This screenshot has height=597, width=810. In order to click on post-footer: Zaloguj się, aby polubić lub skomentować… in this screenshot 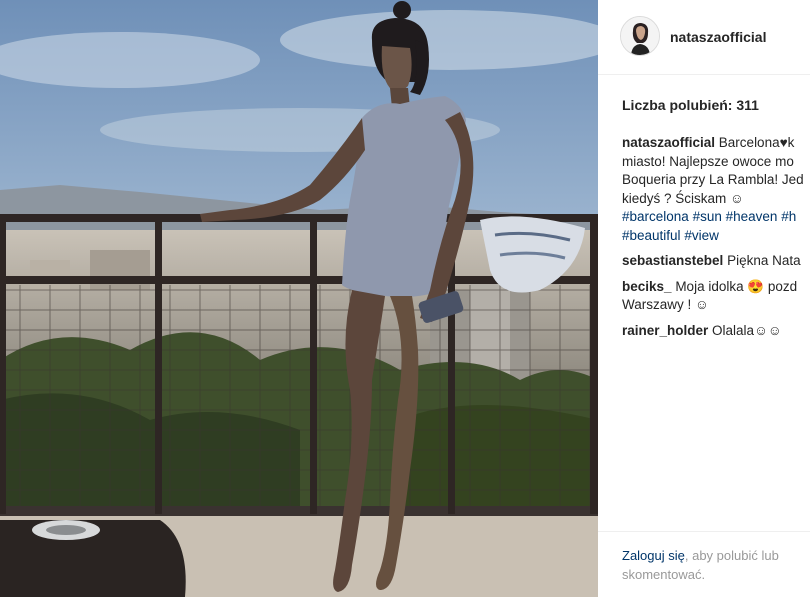, I will do `click(704, 564)`.